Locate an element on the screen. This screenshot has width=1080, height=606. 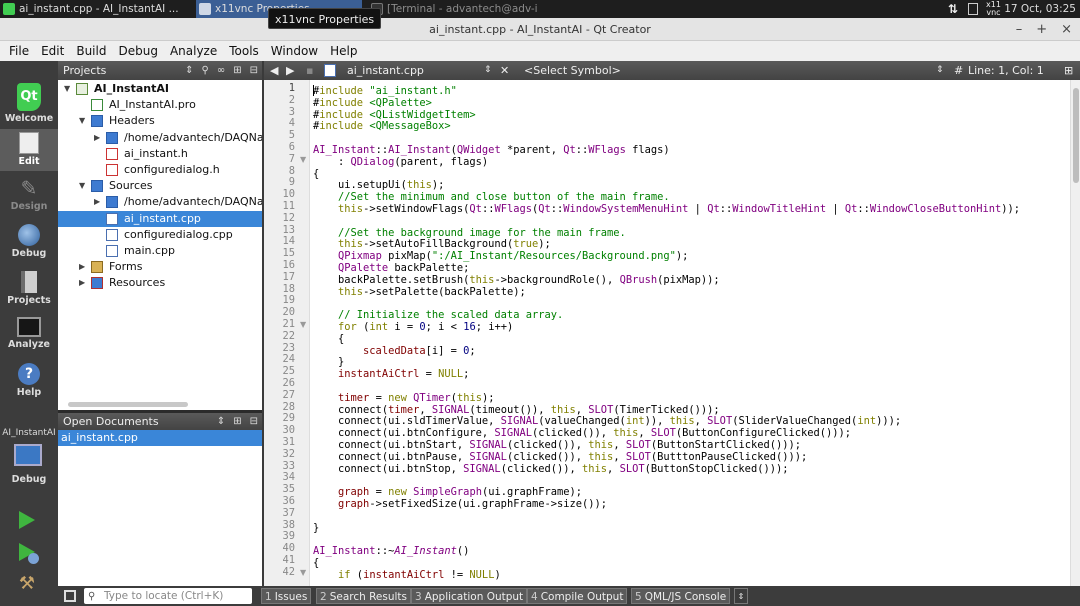
tree-item-configuredialog-h: configuredialog.h is located at coordinates (160, 170).